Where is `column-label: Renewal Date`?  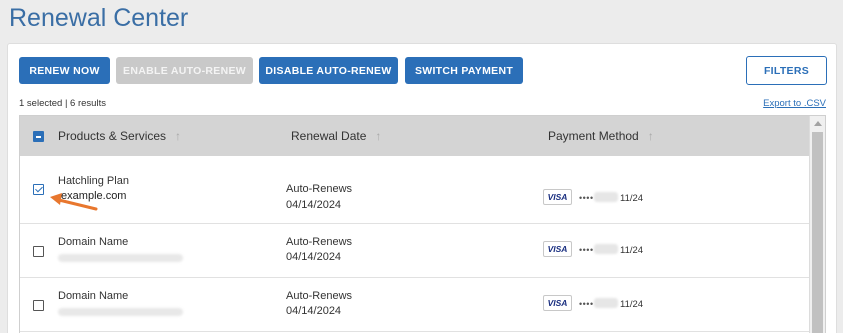 column-label: Renewal Date is located at coordinates (329, 136).